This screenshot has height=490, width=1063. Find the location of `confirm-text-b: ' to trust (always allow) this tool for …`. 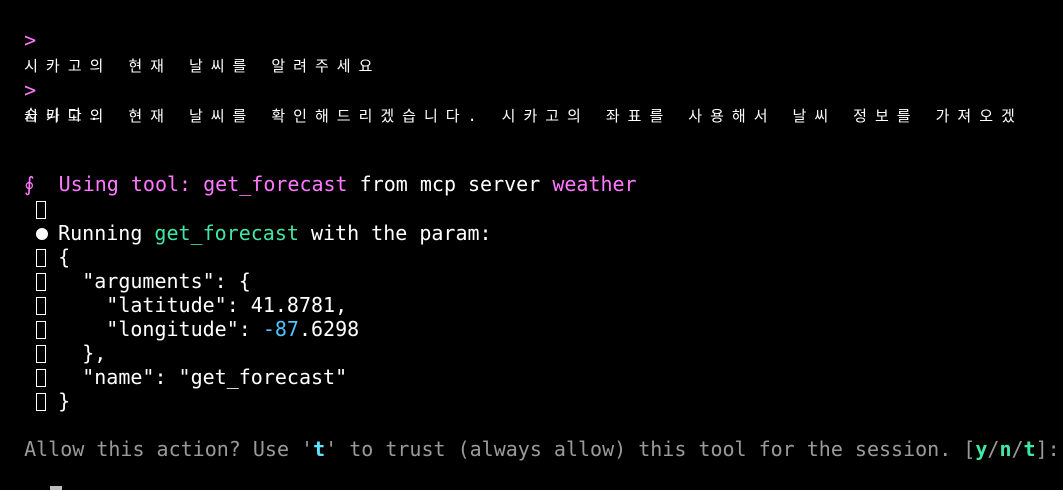

confirm-text-b: ' to trust (always allow) this tool for … is located at coordinates (650, 449).